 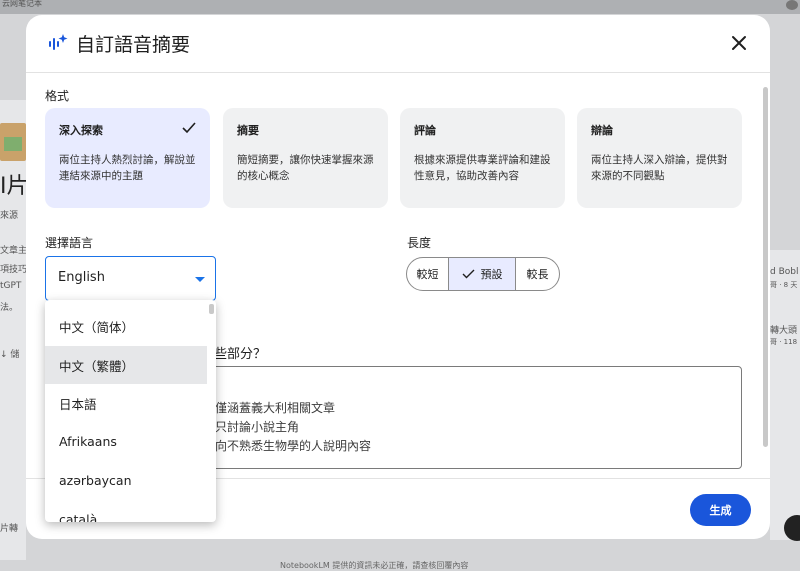 What do you see at coordinates (784, 331) in the screenshot?
I see `background-right-text: 轉大頭` at bounding box center [784, 331].